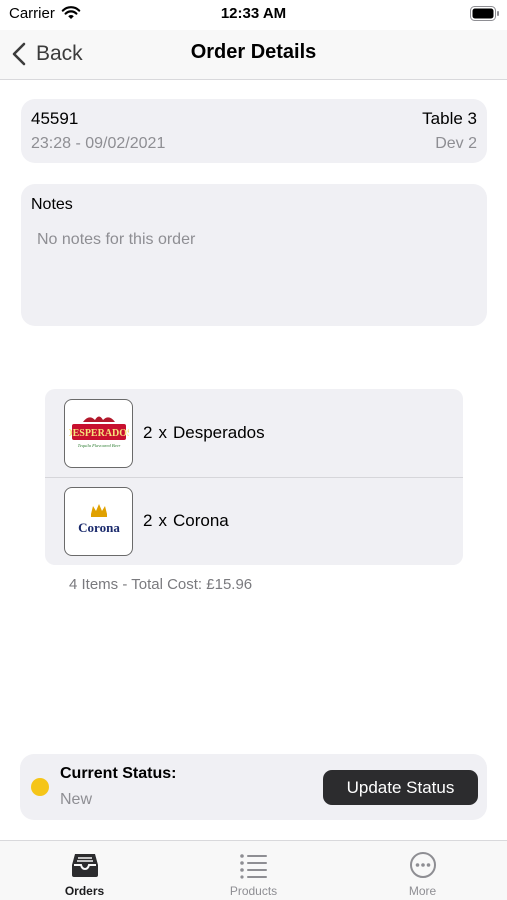  I want to click on navigation-bar: Back Order Details, so click(253, 55).